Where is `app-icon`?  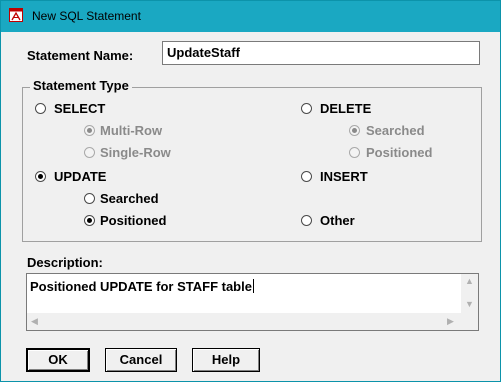 app-icon is located at coordinates (16, 15).